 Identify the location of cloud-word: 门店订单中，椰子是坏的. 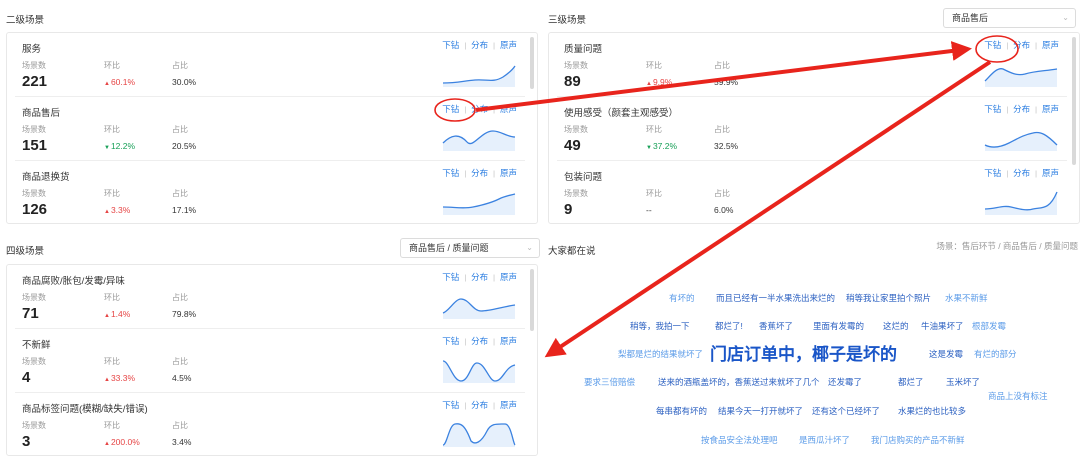
(803, 354).